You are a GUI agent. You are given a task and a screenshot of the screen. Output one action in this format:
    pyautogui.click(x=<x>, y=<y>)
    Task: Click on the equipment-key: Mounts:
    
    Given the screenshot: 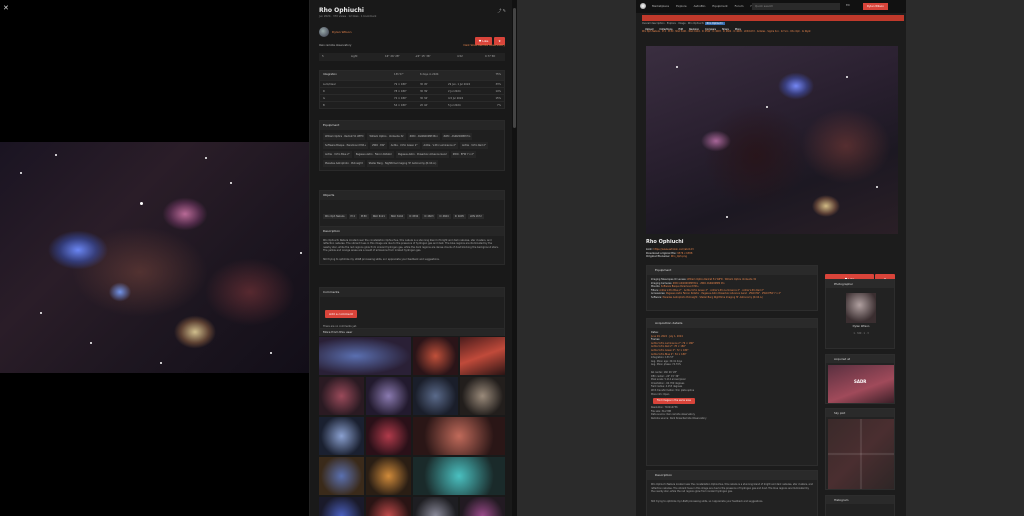 What is the action you would take?
    pyautogui.click(x=656, y=287)
    